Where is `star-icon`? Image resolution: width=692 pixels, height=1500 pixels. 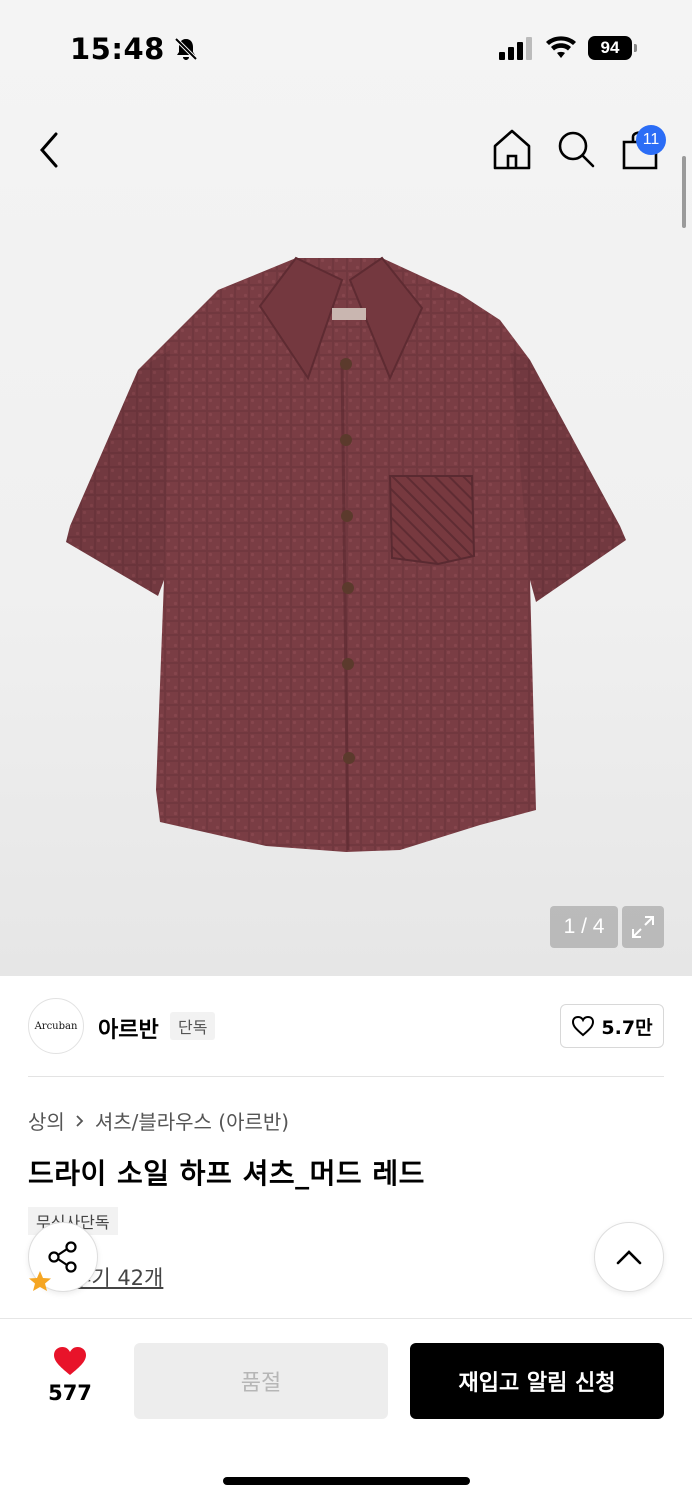 star-icon is located at coordinates (40, 1281).